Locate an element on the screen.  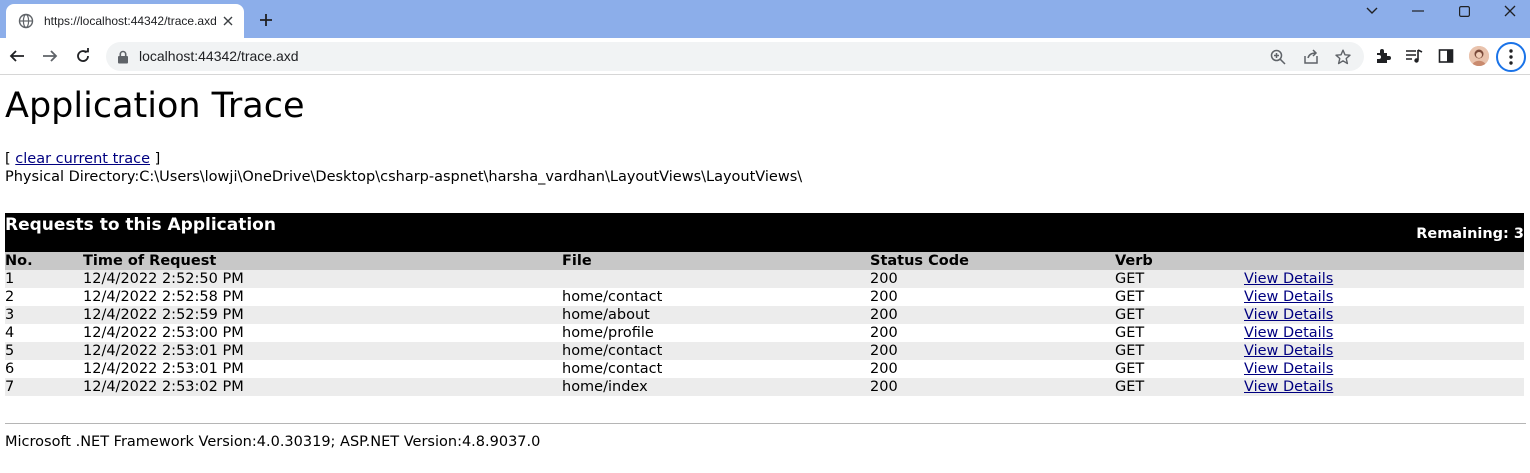
row-time: 12/4/2022 2:53:00 PM is located at coordinates (163, 333).